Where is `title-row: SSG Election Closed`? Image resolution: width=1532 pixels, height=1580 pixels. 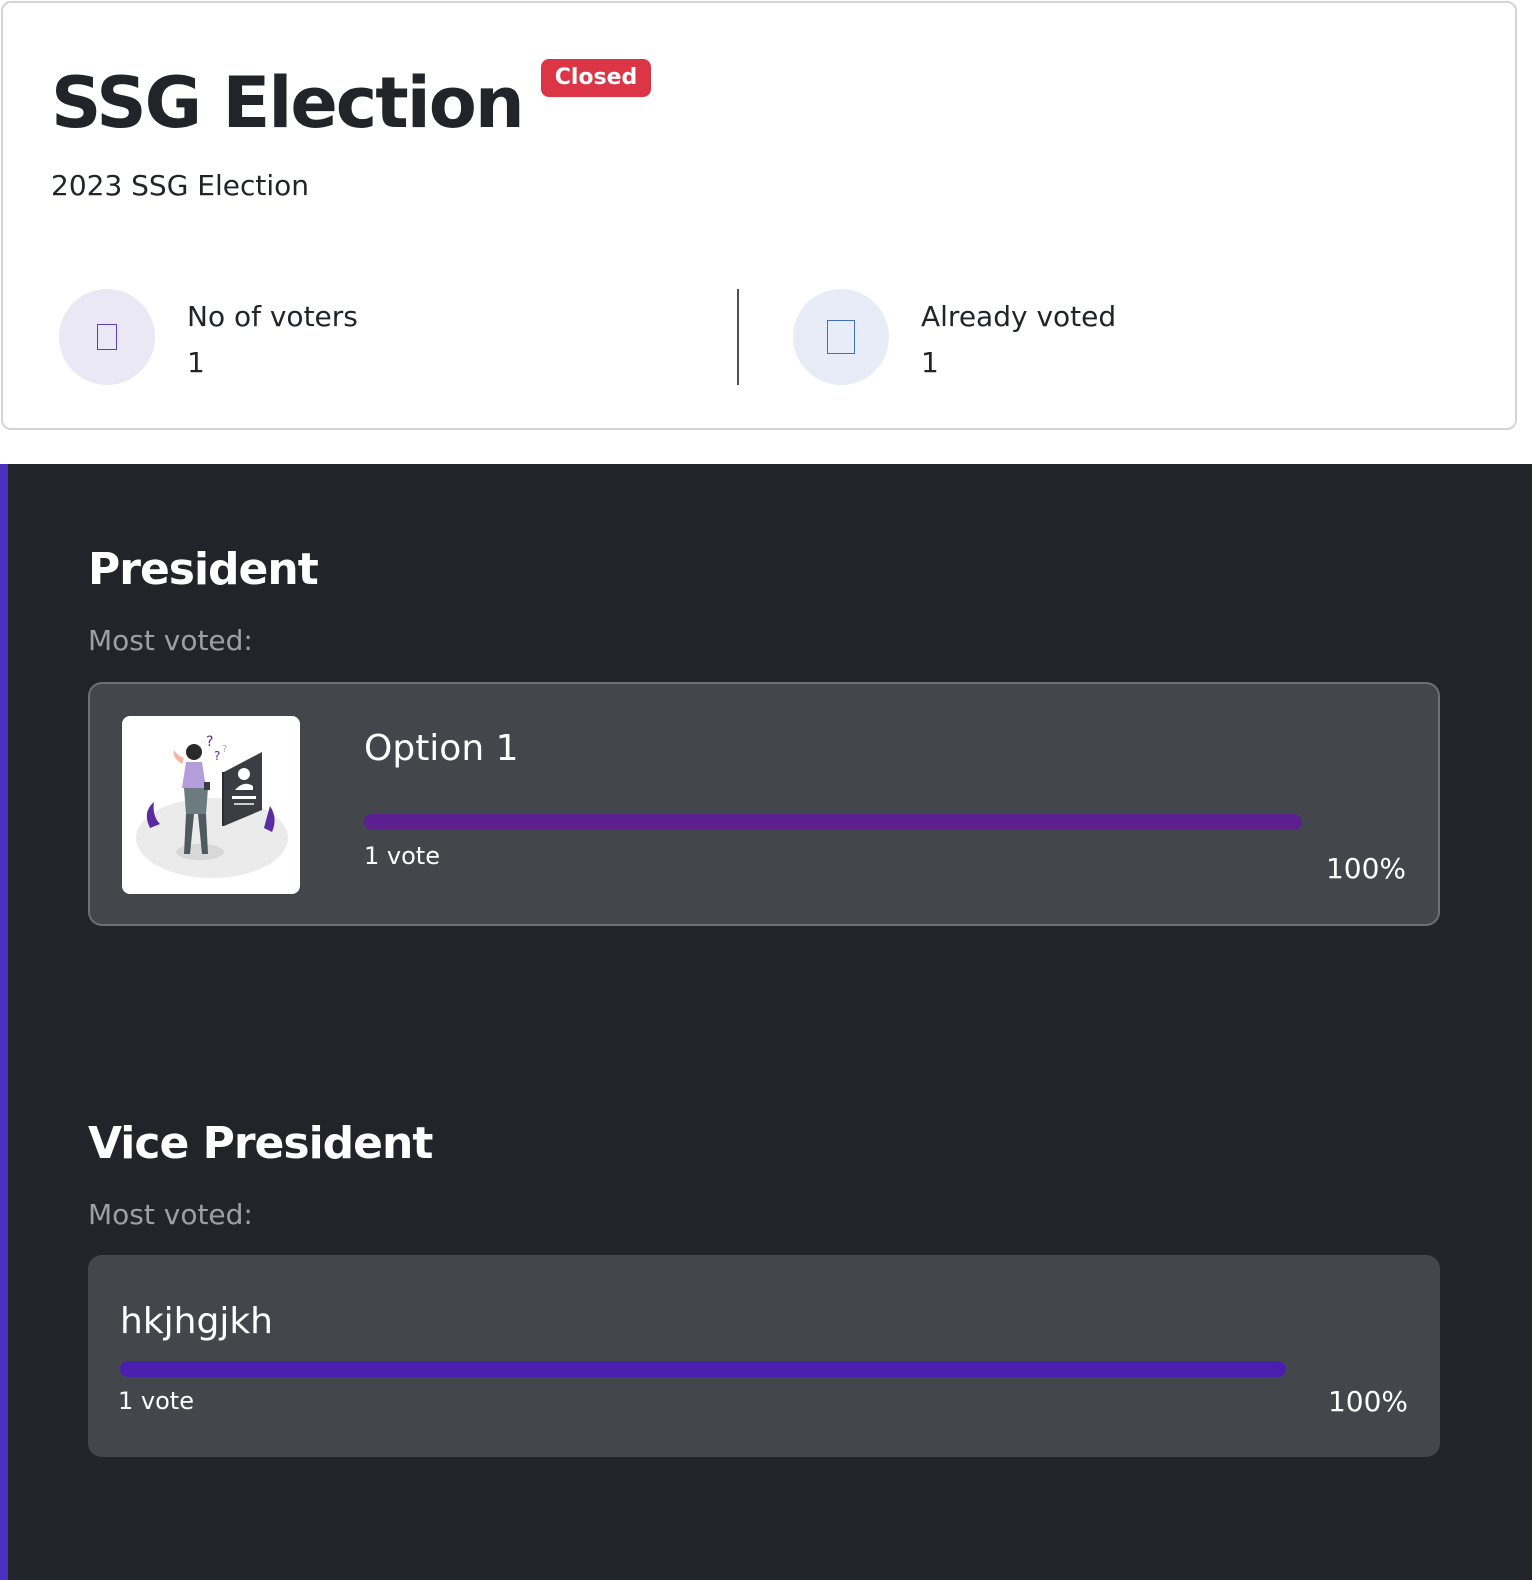 title-row: SSG Election Closed is located at coordinates (351, 103).